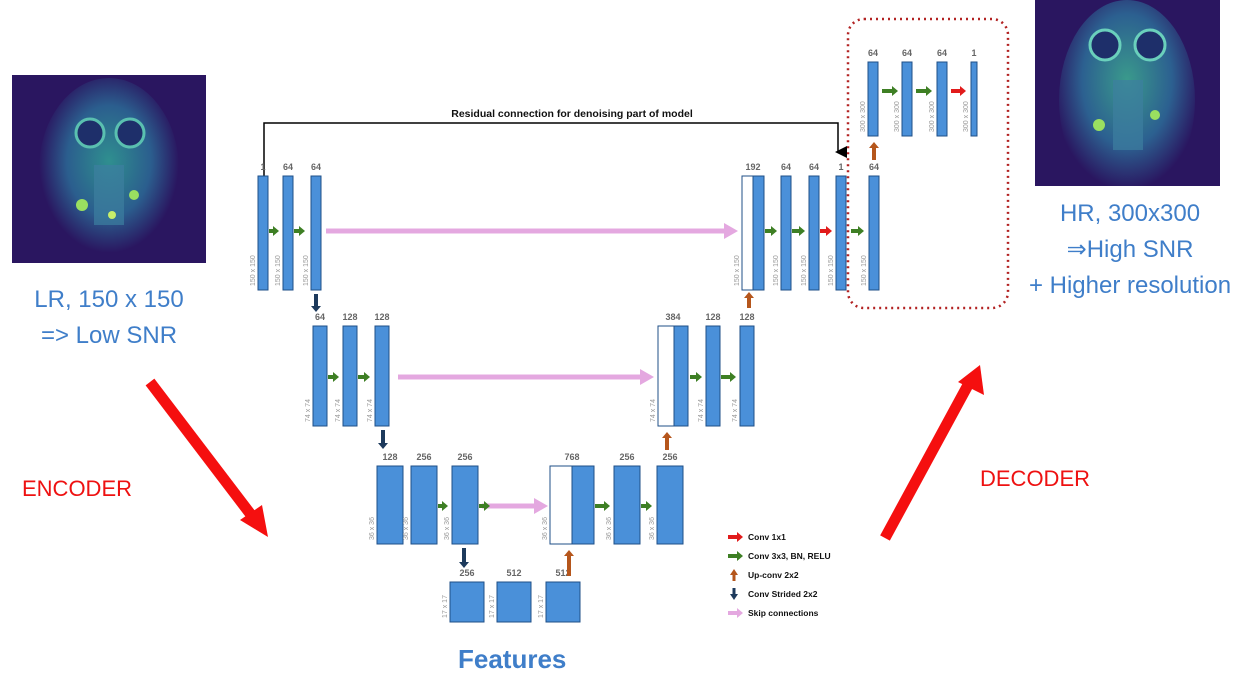 The height and width of the screenshot is (693, 1252). What do you see at coordinates (466, 573) in the screenshot?
I see `bottleneck-channels-label: 256` at bounding box center [466, 573].